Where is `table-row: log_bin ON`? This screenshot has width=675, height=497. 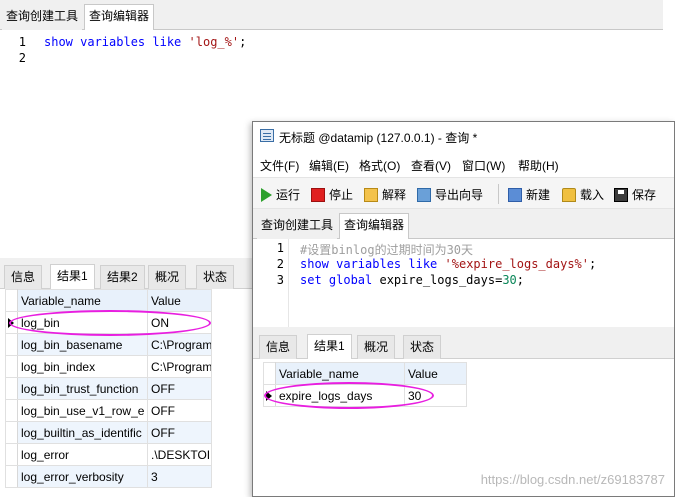
table-row: log_bin ON is located at coordinates (108, 322).